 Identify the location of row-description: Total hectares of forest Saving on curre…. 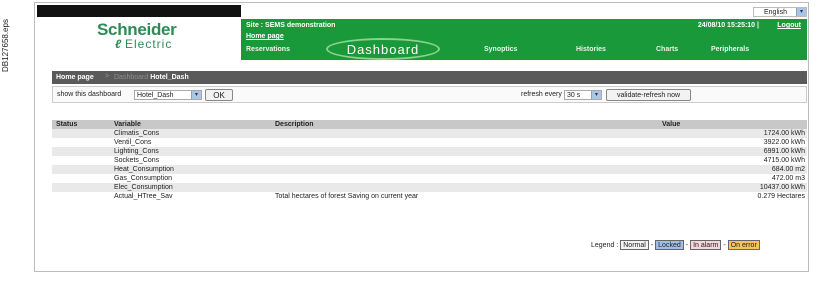
(347, 196).